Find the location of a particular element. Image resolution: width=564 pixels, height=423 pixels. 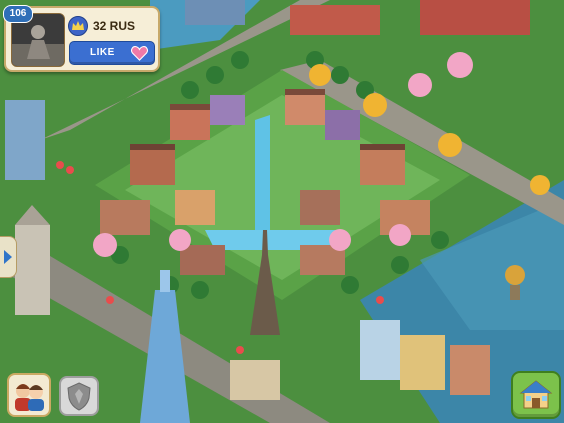

shield-button is located at coordinates (79, 396).